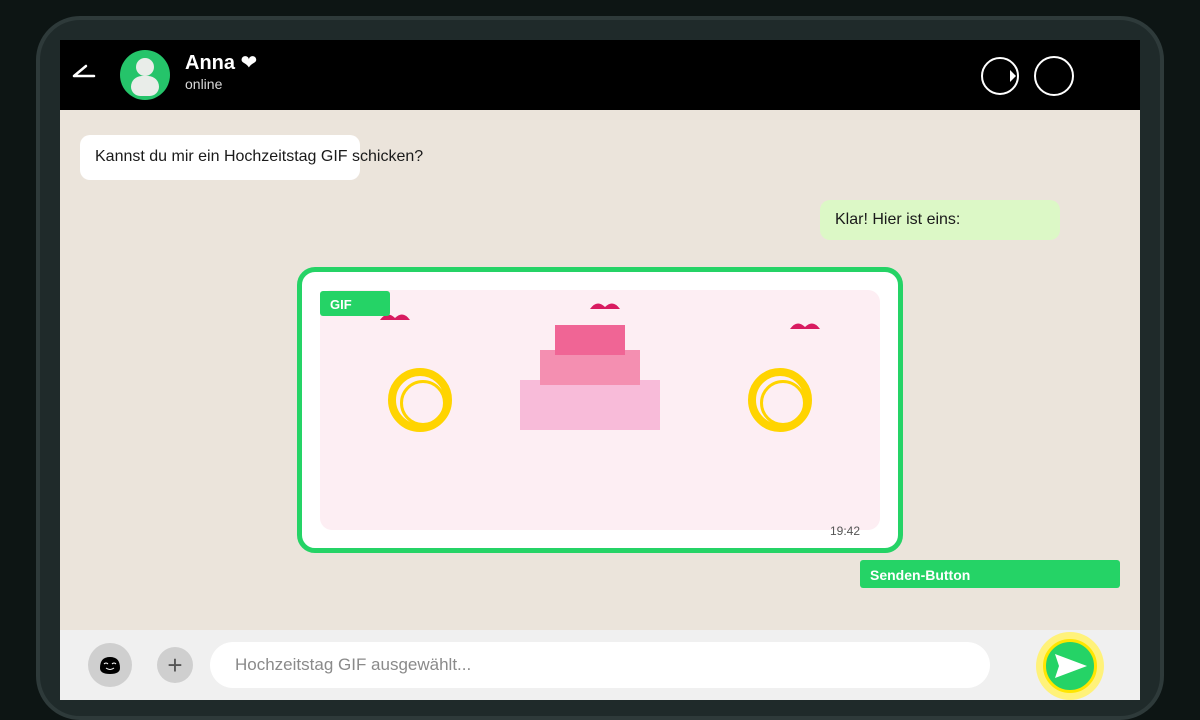 Image resolution: width=1200 pixels, height=720 pixels. Describe the element at coordinates (780, 400) in the screenshot. I see `wedding-ring-right` at that location.